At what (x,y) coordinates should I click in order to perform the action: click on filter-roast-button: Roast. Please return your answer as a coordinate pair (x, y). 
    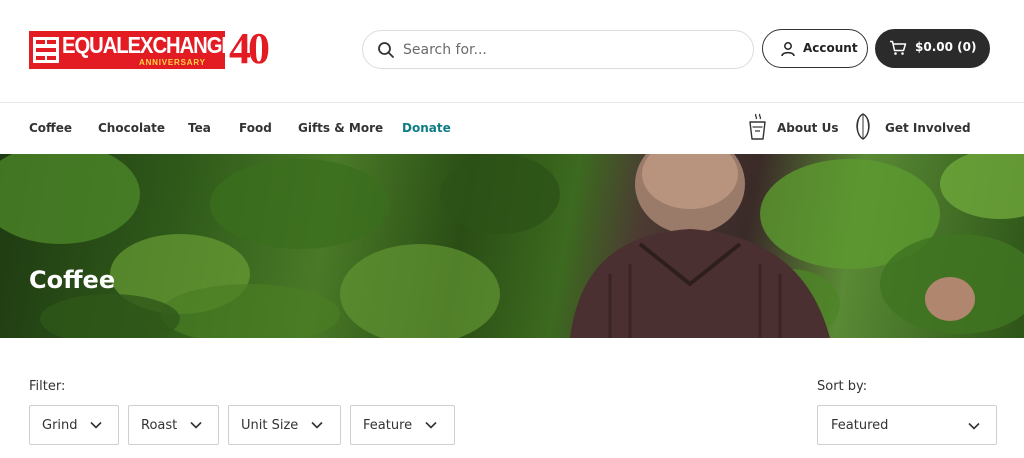
    Looking at the image, I should click on (173, 425).